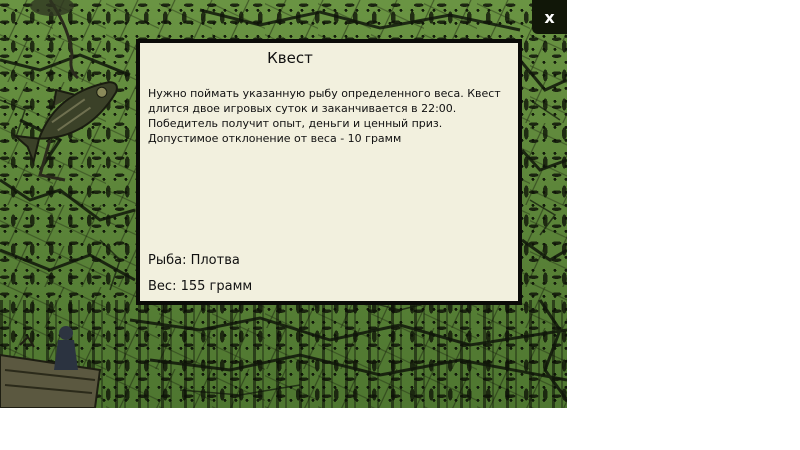 Image resolution: width=800 pixels, height=450 pixels. Describe the element at coordinates (65, 91) in the screenshot. I see `fish-decoration-icon` at that location.